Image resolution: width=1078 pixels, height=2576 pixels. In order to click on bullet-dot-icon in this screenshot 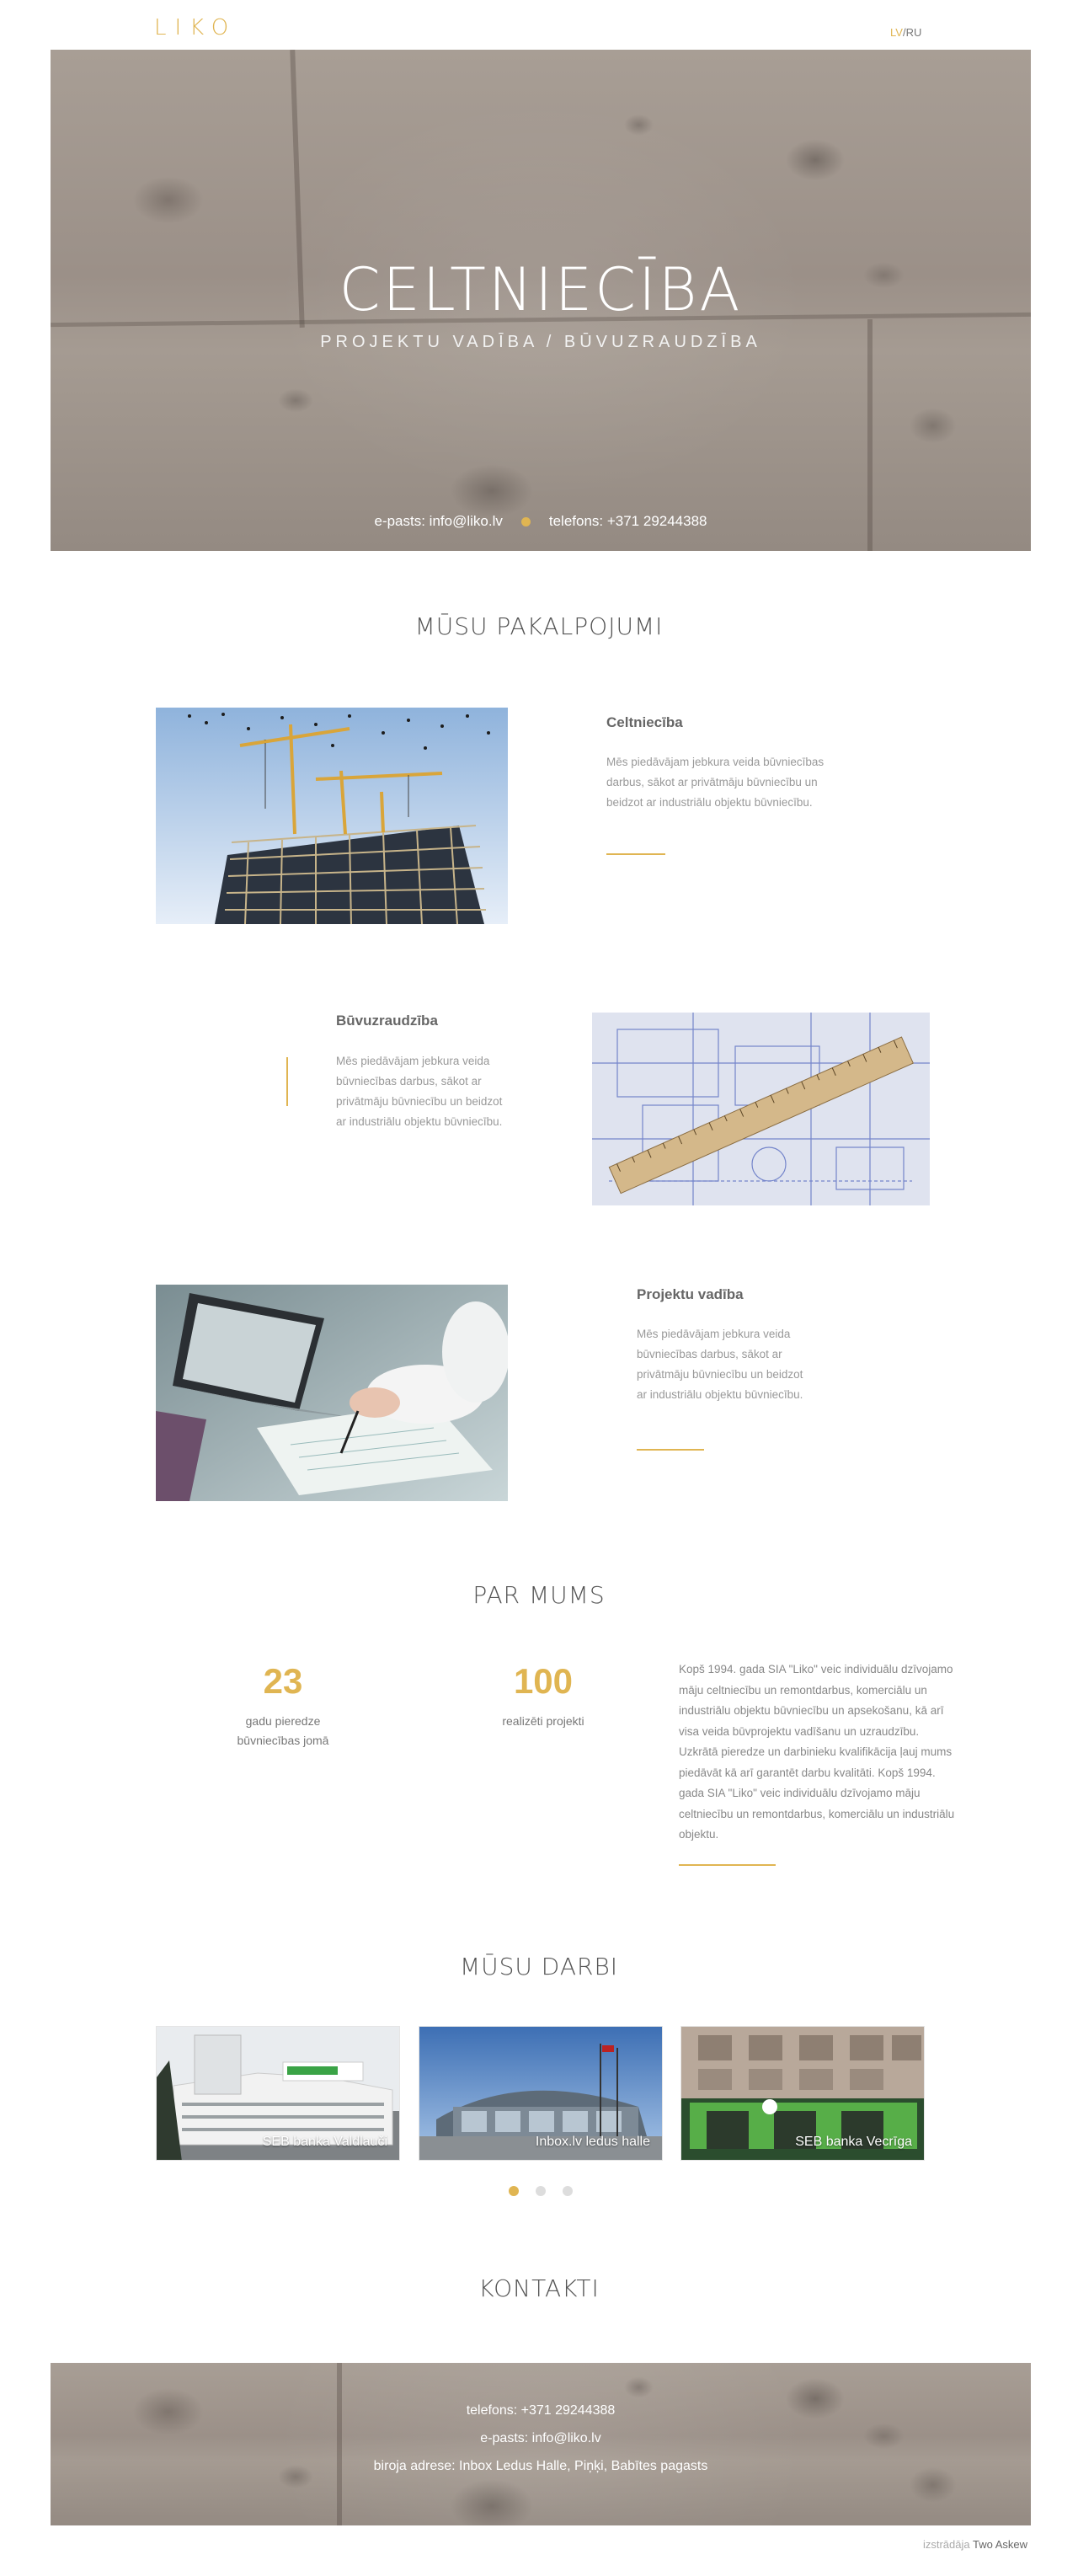, I will do `click(525, 522)`.